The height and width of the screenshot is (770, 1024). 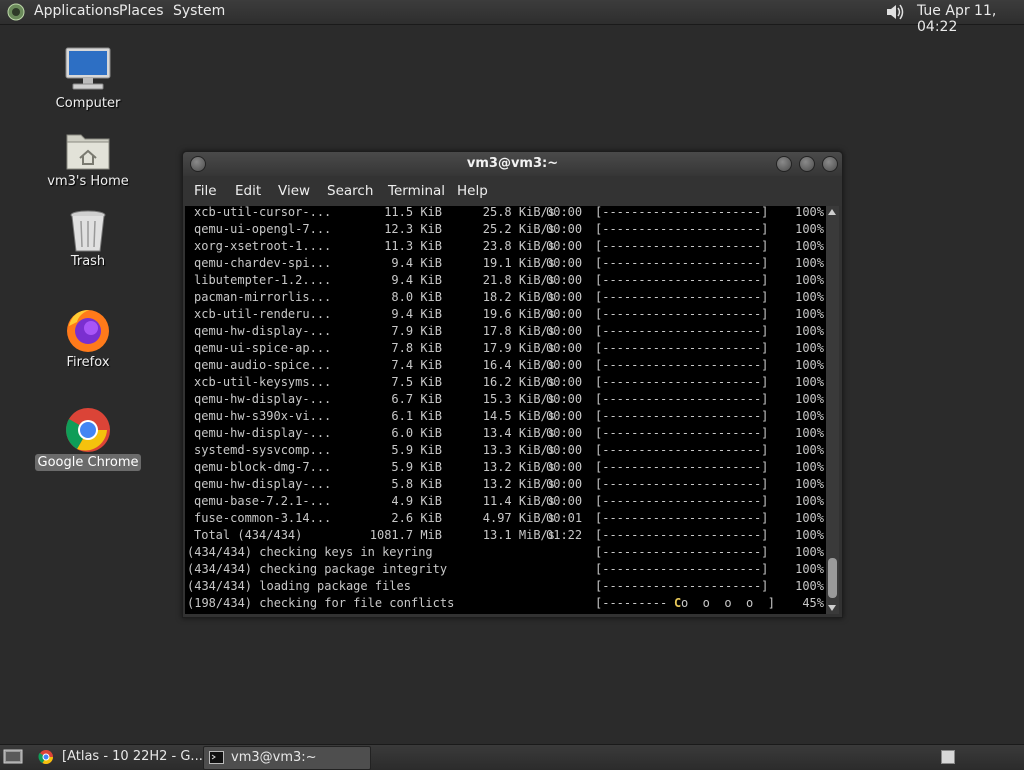 What do you see at coordinates (205, 191) in the screenshot?
I see `menu-file: File` at bounding box center [205, 191].